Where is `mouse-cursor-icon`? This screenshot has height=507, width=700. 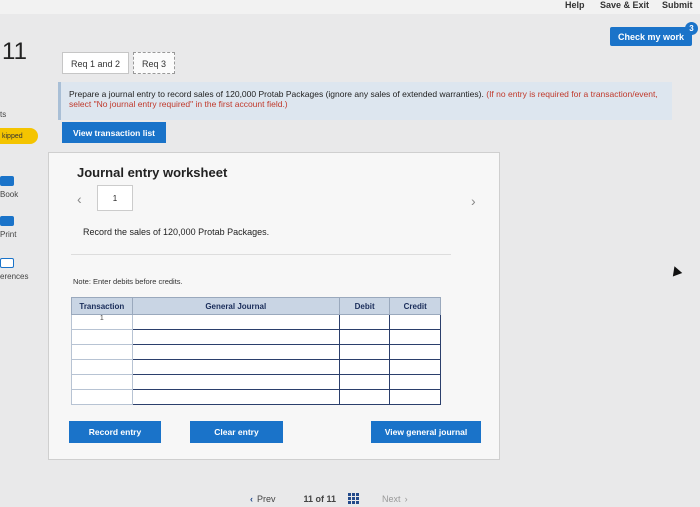 mouse-cursor-icon is located at coordinates (676, 270).